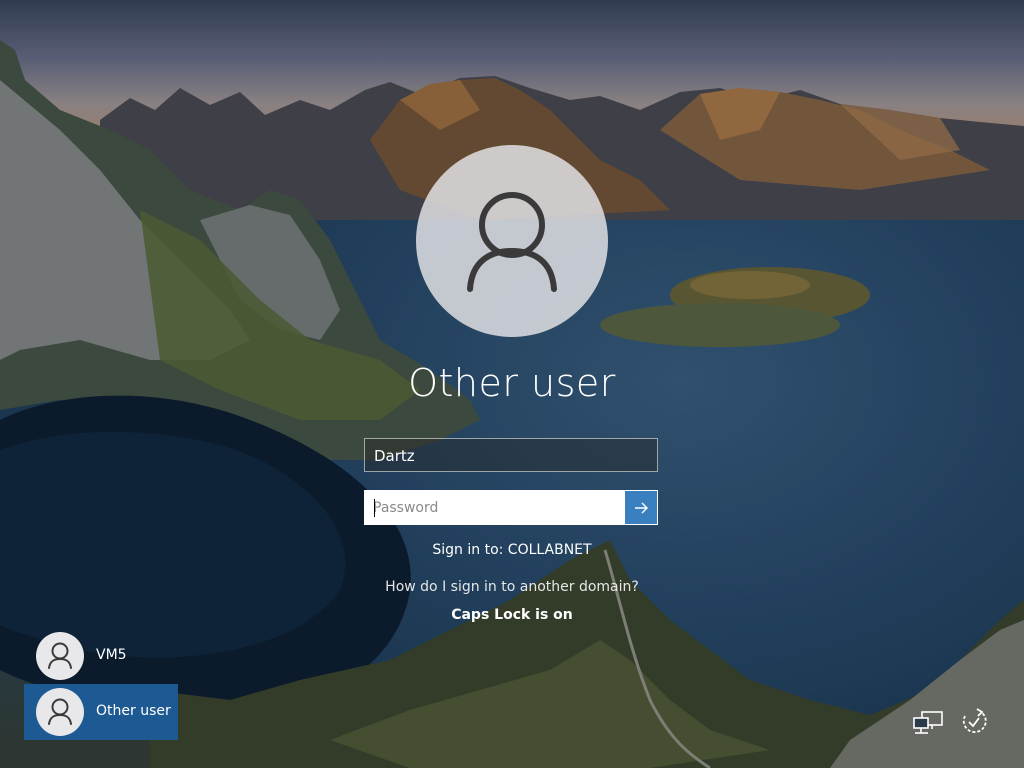  What do you see at coordinates (512, 615) in the screenshot?
I see `caps-lock-warning: Caps Lock is on` at bounding box center [512, 615].